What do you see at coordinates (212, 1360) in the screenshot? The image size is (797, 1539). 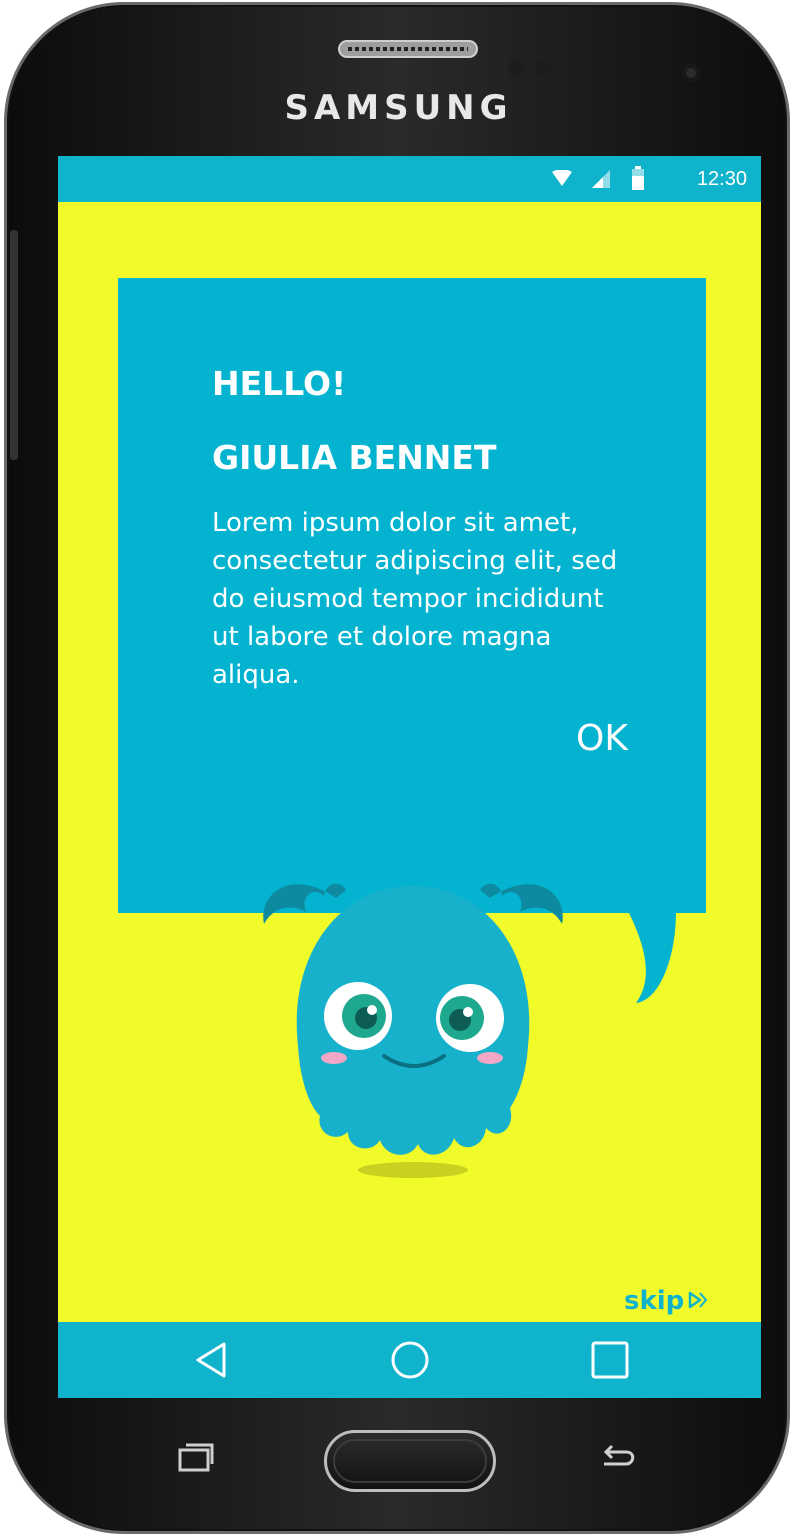 I see `back-icon` at bounding box center [212, 1360].